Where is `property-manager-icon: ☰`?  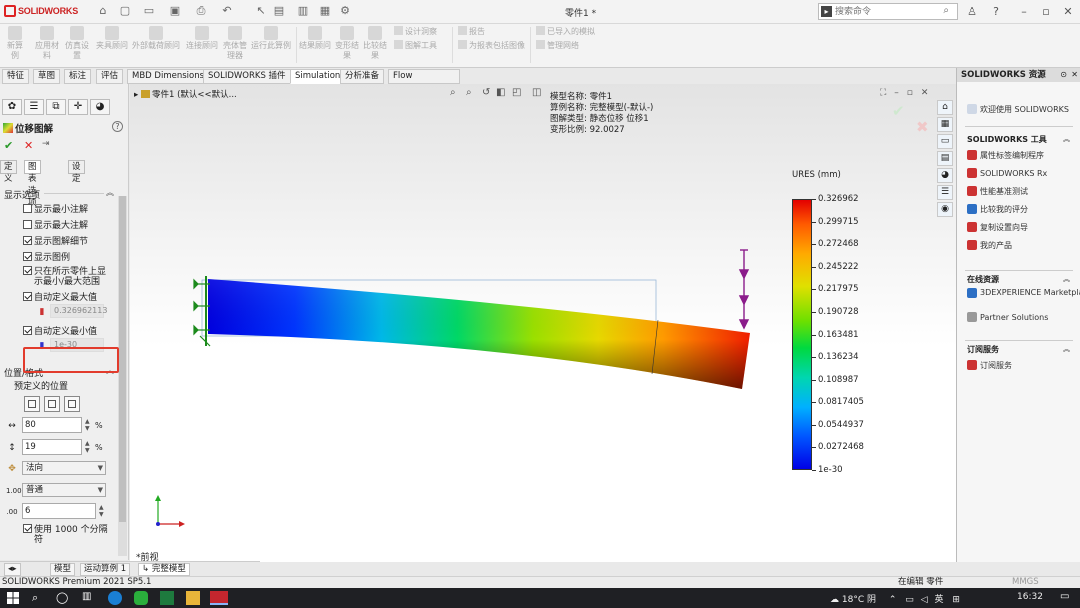
property-manager-icon: ☰ is located at coordinates (34, 107).